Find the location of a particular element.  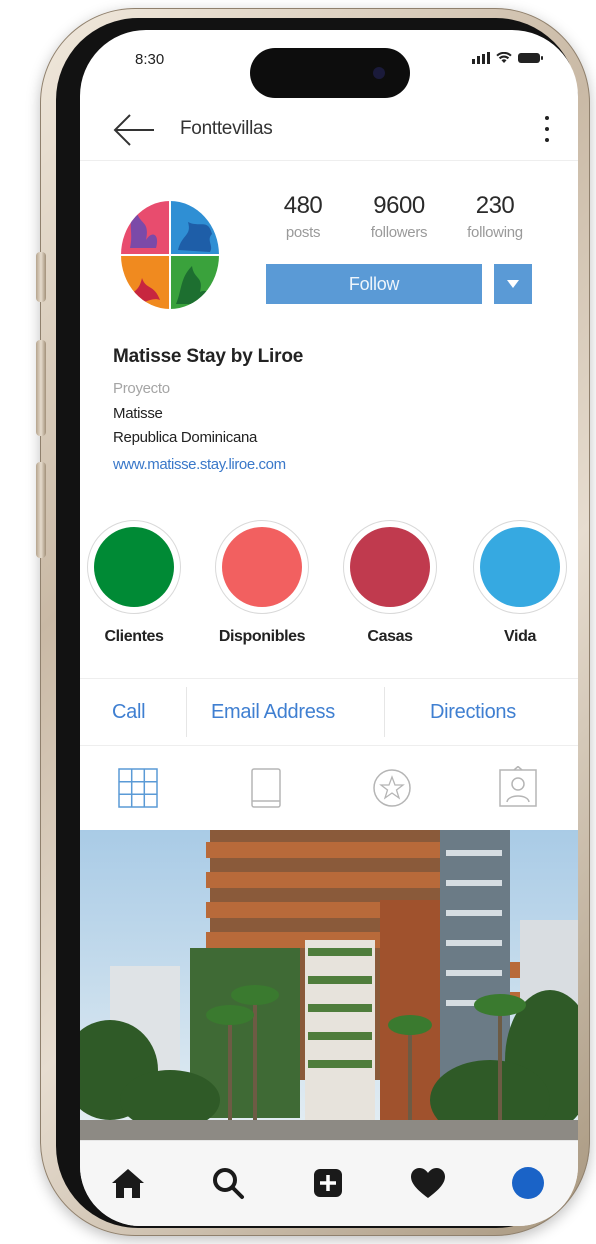

more-vertical-icon is located at coordinates (547, 129).